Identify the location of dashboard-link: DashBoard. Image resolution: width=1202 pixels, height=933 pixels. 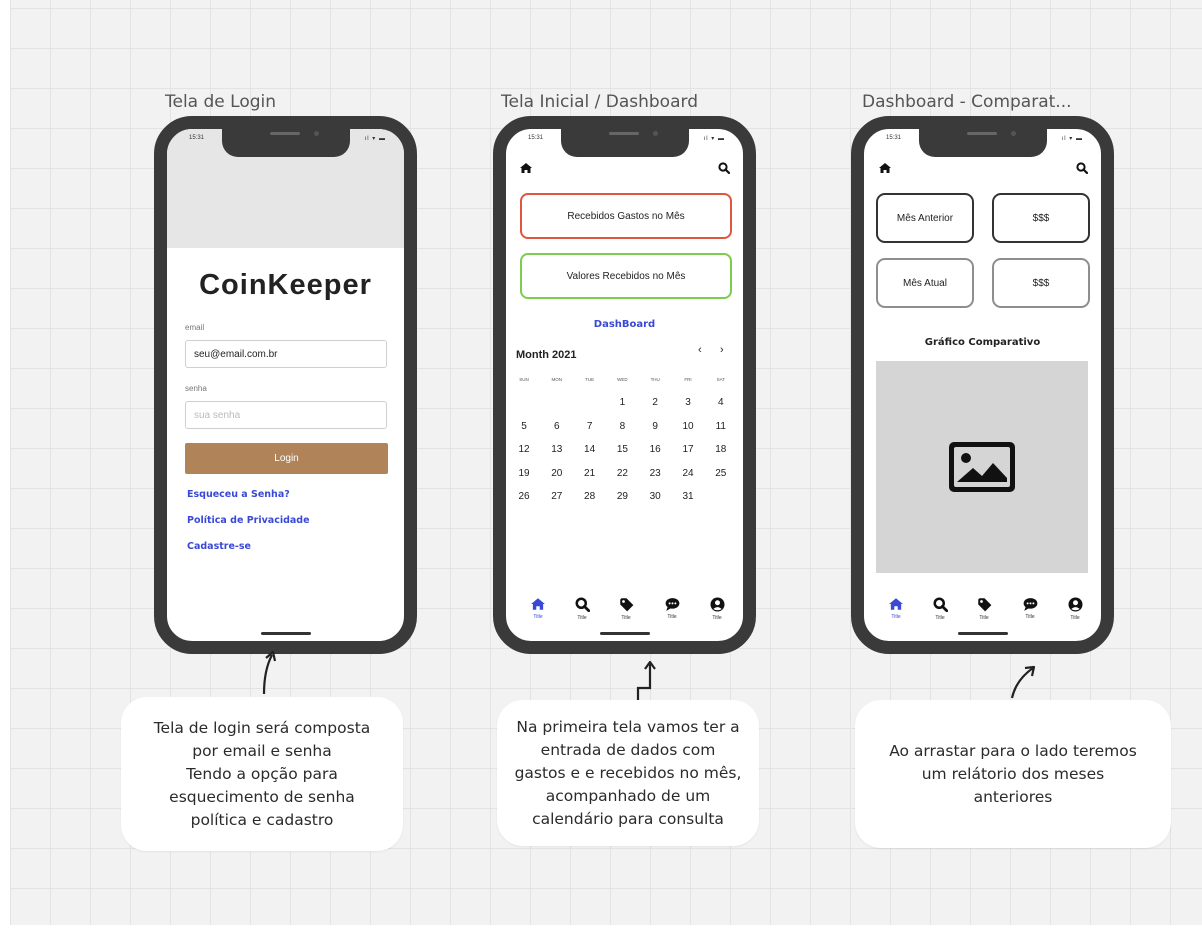
(624, 324).